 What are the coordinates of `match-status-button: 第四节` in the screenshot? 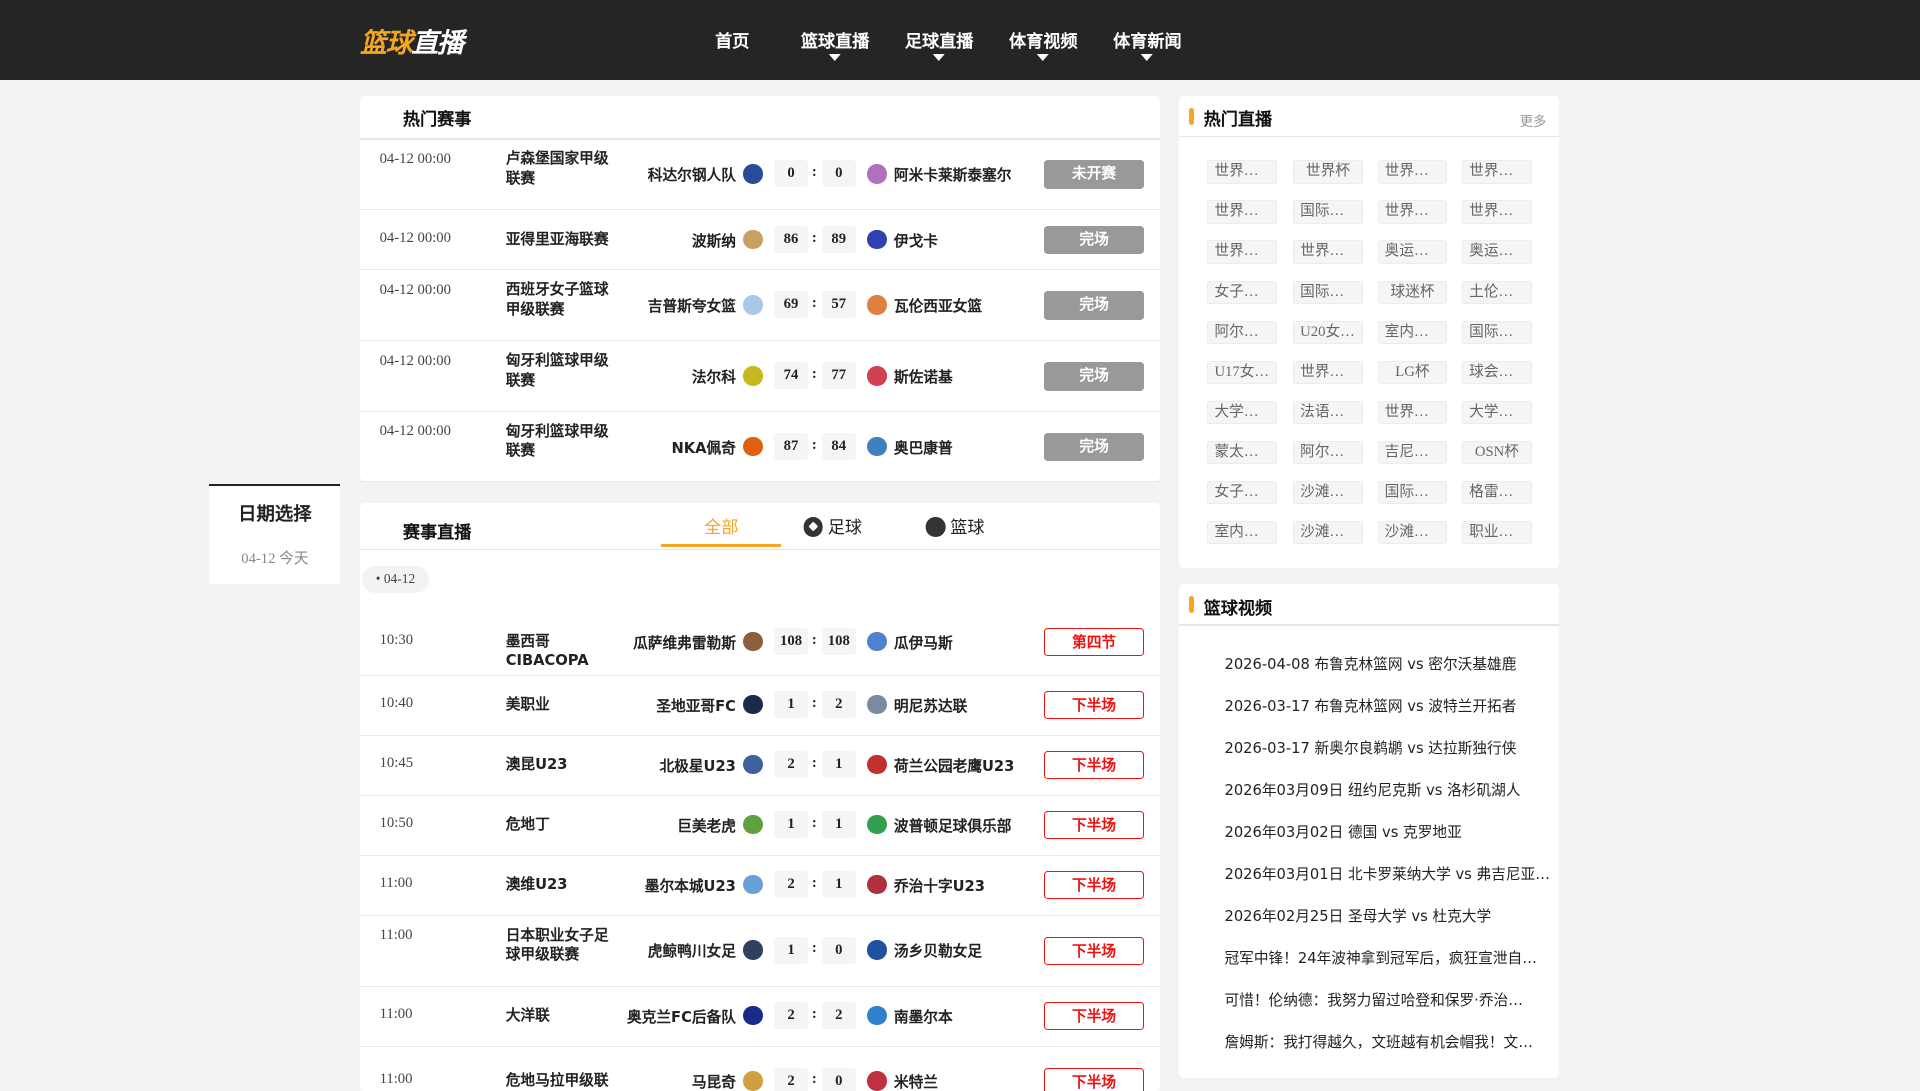 It's located at (1094, 642).